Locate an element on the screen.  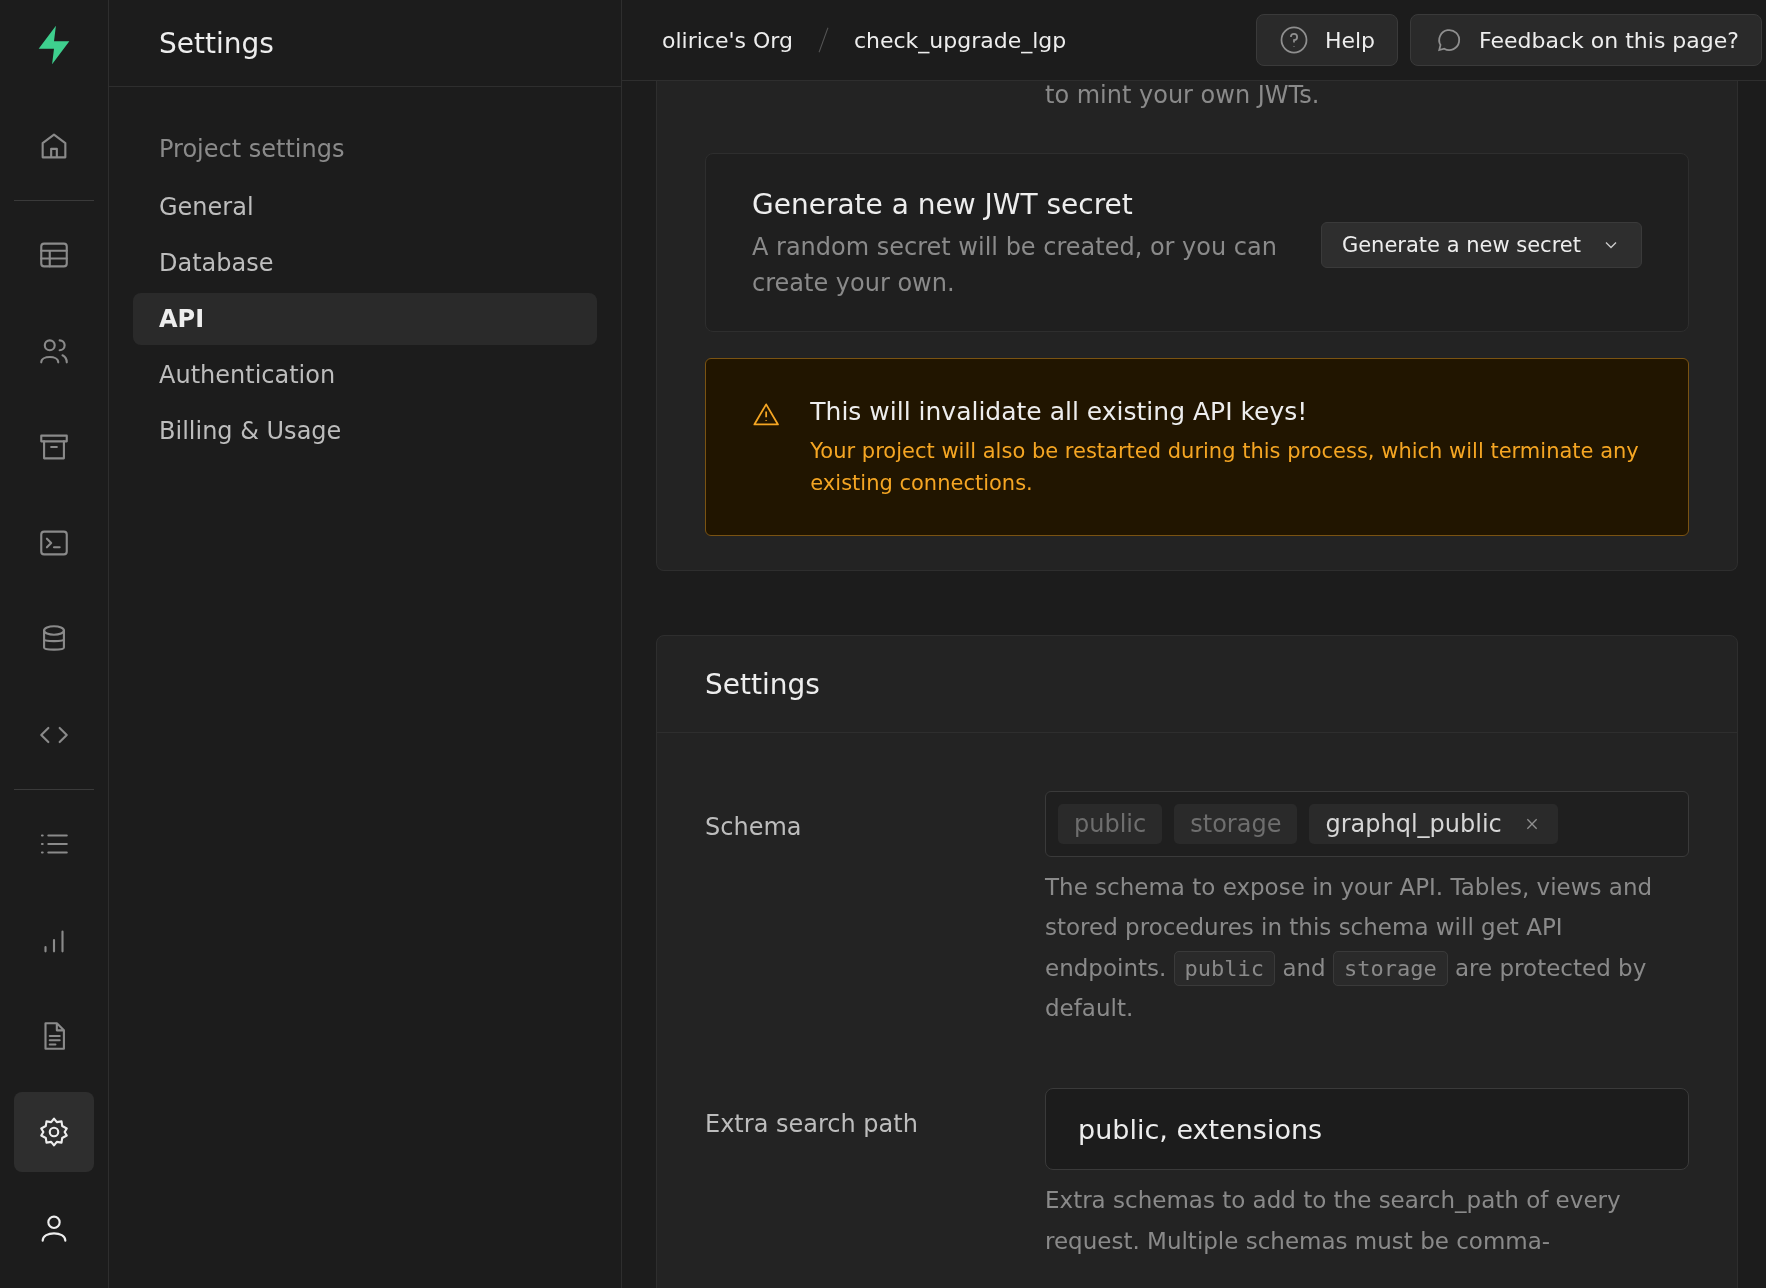
sidebar-item: General is located at coordinates (365, 207).